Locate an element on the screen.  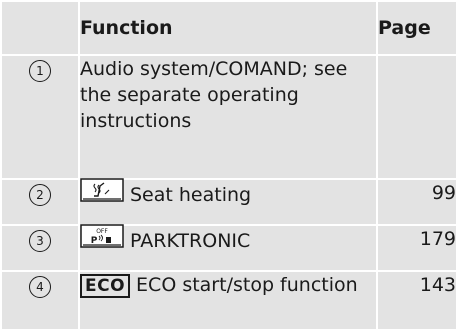
row-number-cell: 2 is located at coordinates (40, 202).